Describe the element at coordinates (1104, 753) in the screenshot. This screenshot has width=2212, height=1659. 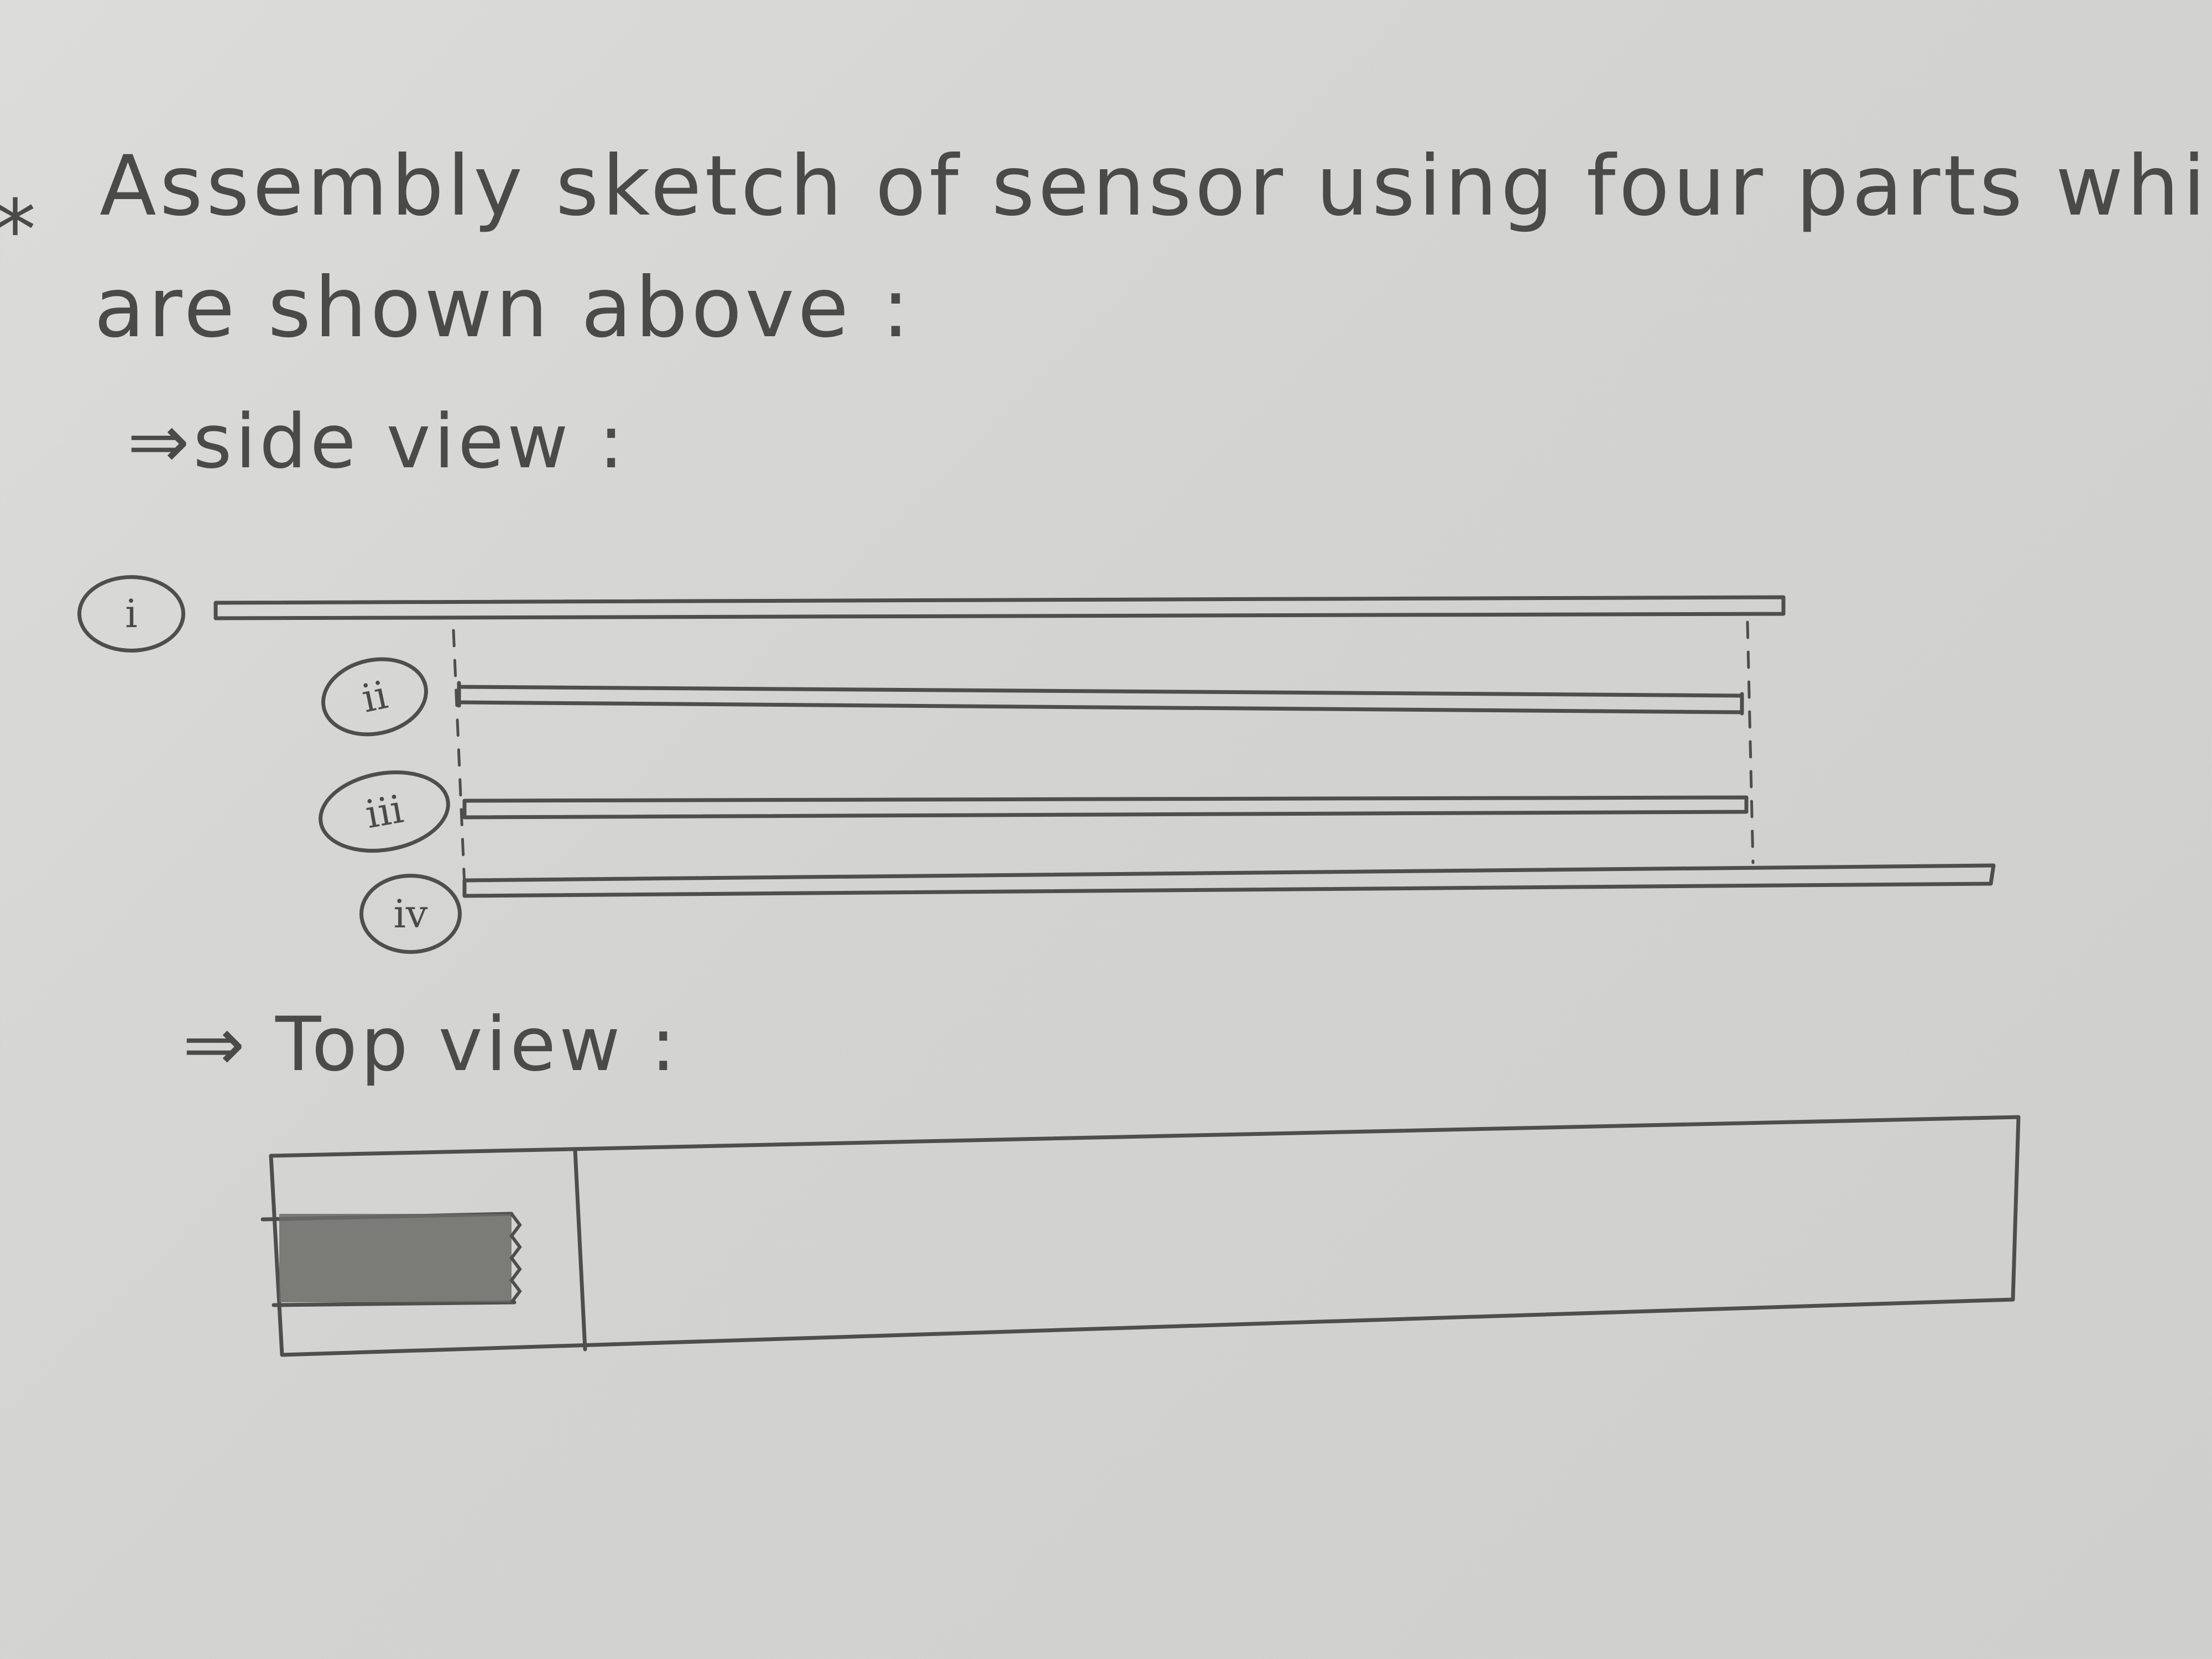
I see `alignment-guides` at that location.